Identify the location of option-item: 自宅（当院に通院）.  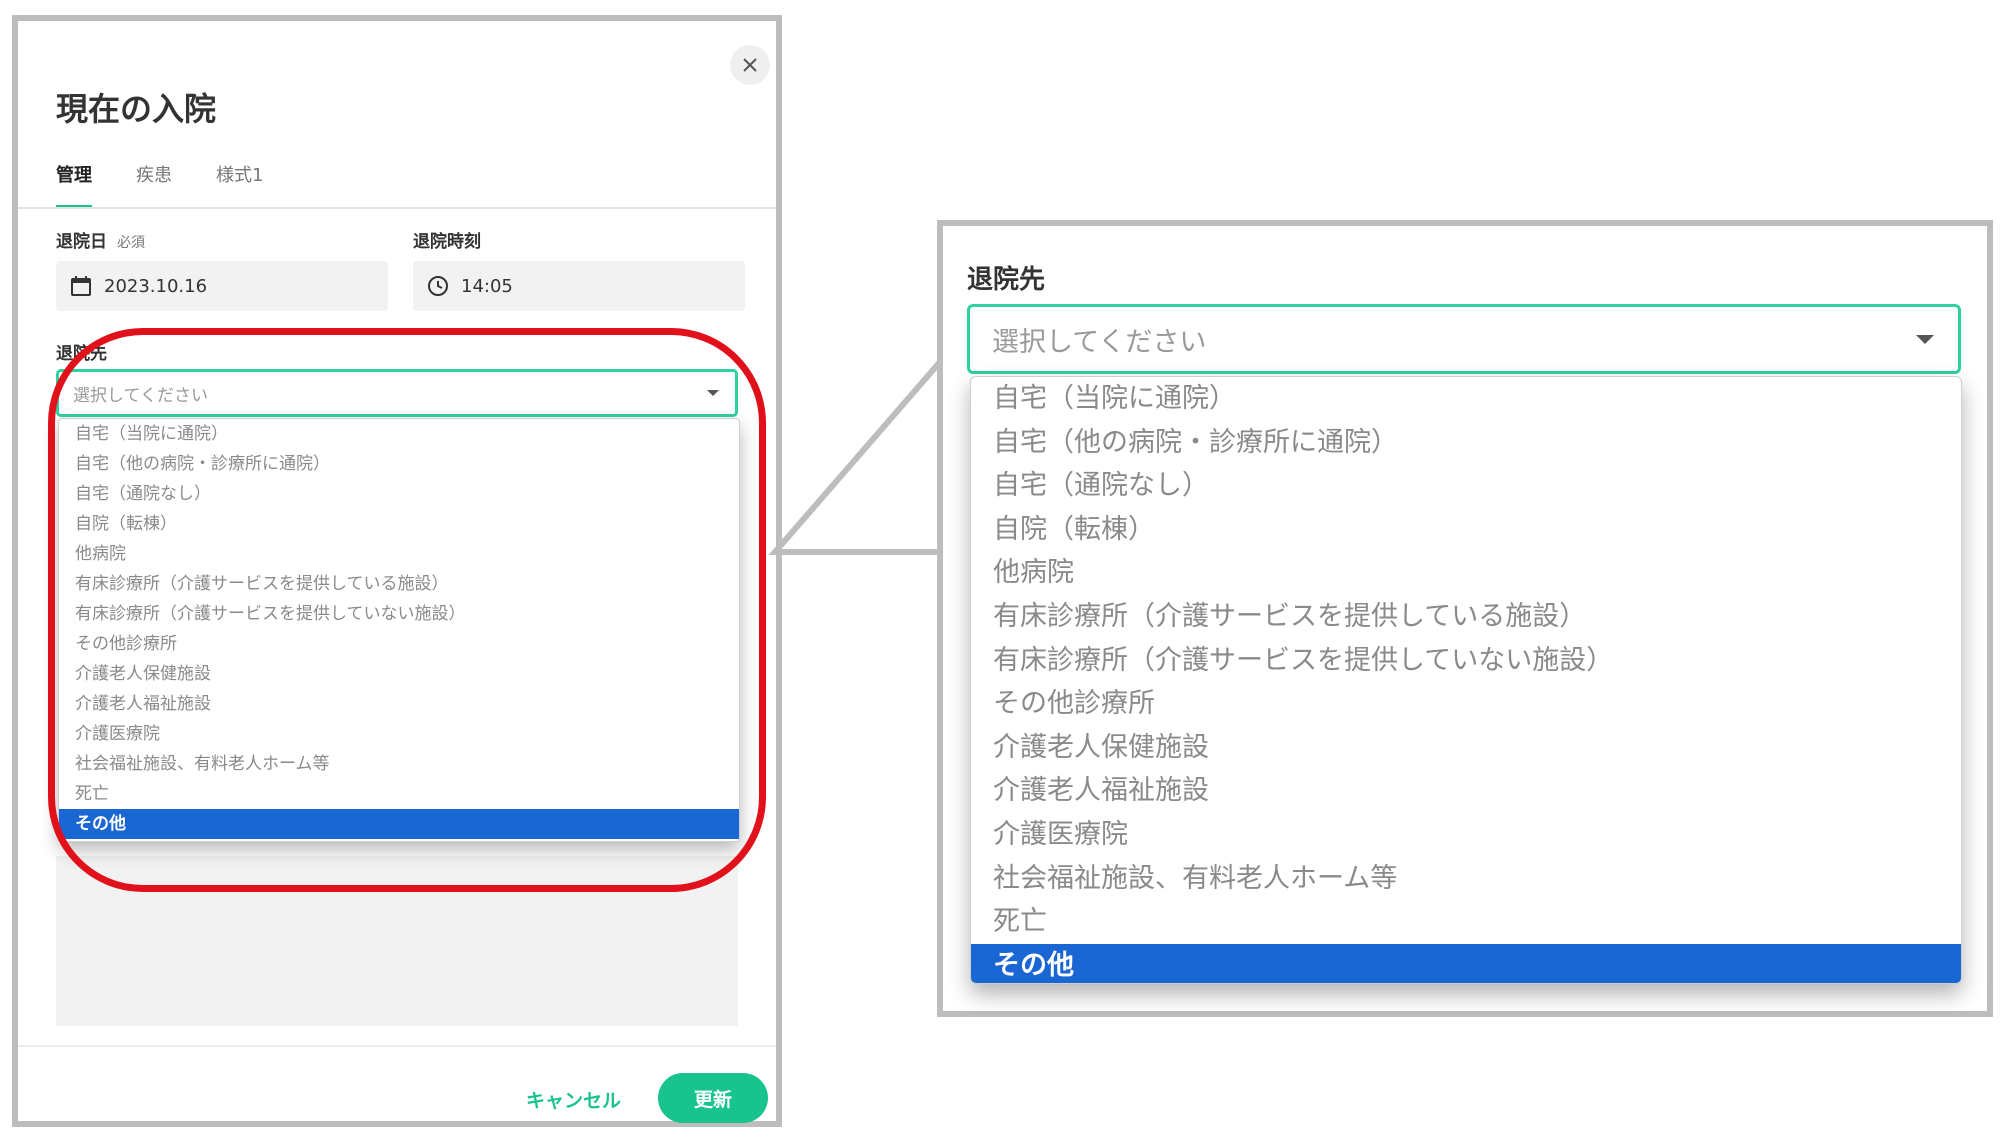
(1466, 399).